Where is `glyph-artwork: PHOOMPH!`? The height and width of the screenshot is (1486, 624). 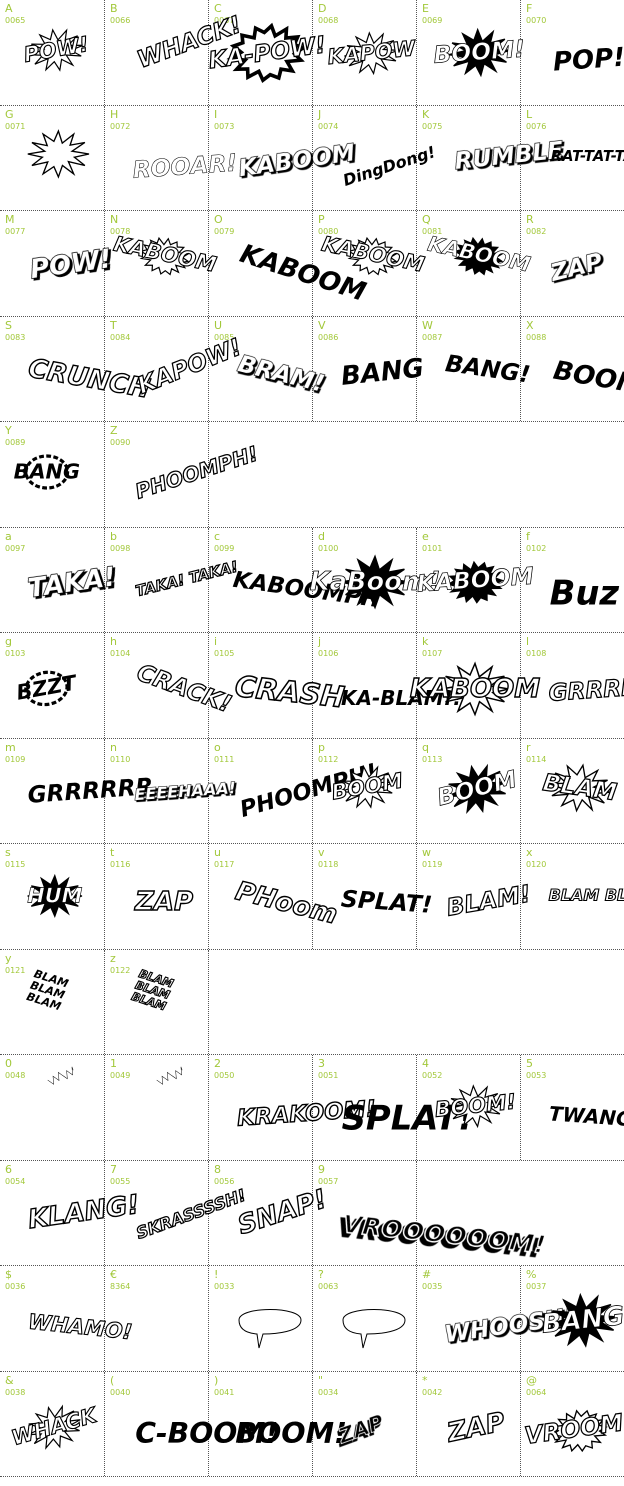
glyph-artwork: PHOOMPH! is located at coordinates (197, 472).